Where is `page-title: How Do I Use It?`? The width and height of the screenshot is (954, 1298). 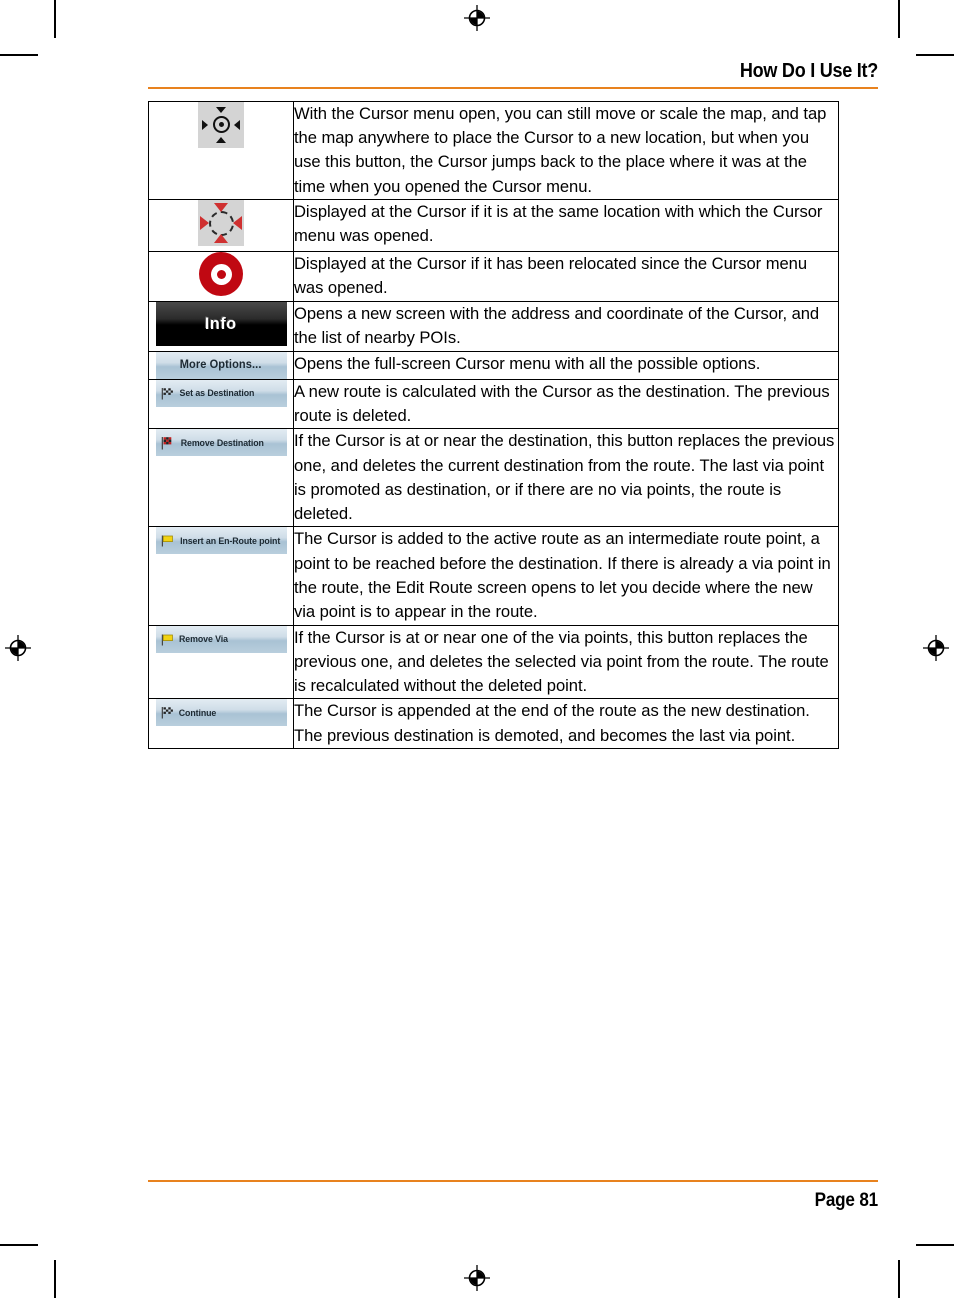 page-title: How Do I Use It? is located at coordinates (808, 70).